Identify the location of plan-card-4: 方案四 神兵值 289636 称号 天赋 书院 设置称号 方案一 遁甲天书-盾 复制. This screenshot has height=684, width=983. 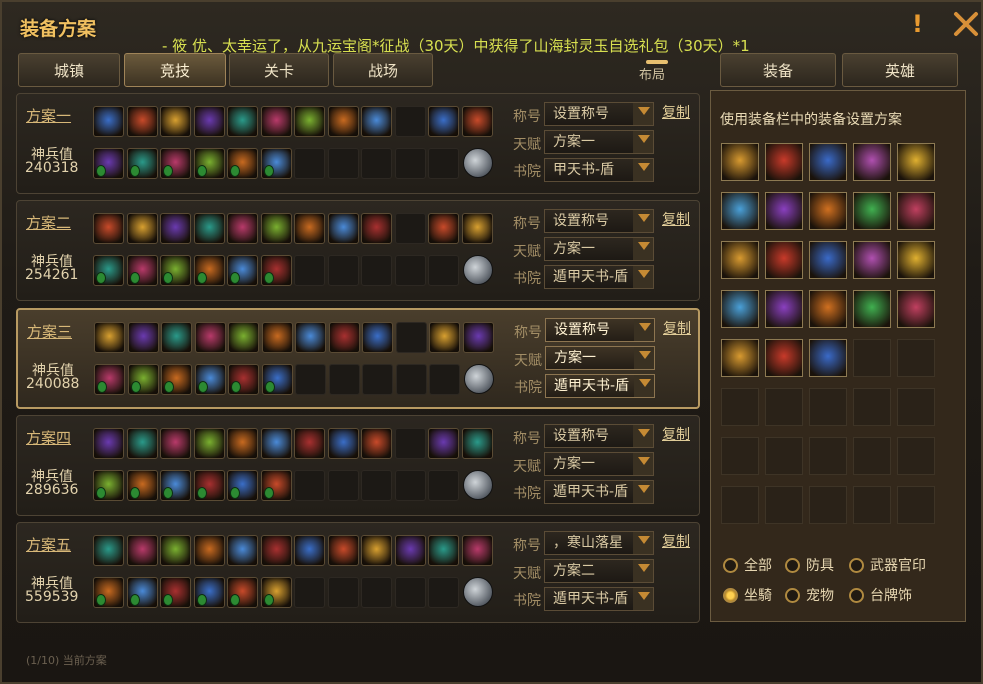
(358, 465).